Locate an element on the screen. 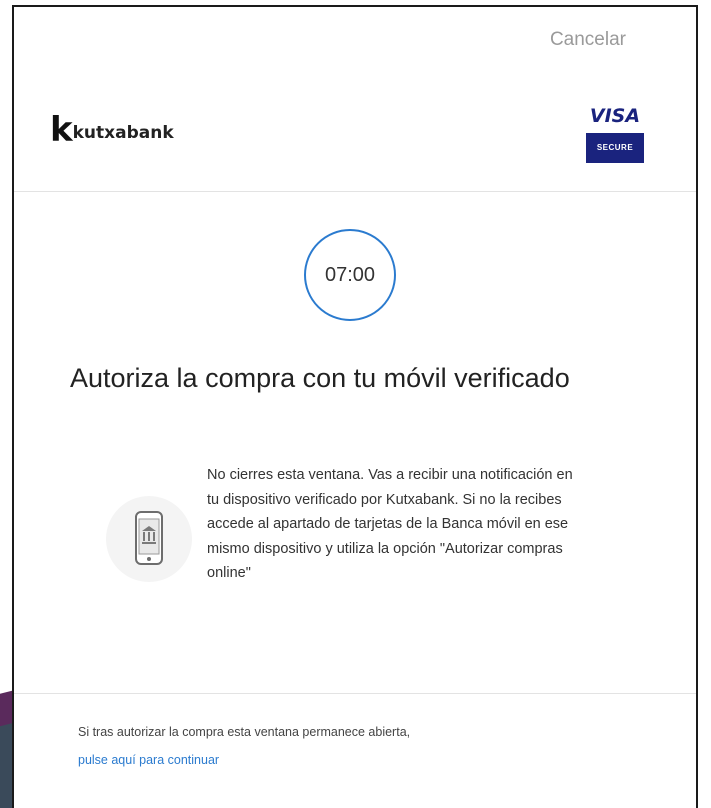 The width and height of the screenshot is (711, 808). header-divider is located at coordinates (355, 191).